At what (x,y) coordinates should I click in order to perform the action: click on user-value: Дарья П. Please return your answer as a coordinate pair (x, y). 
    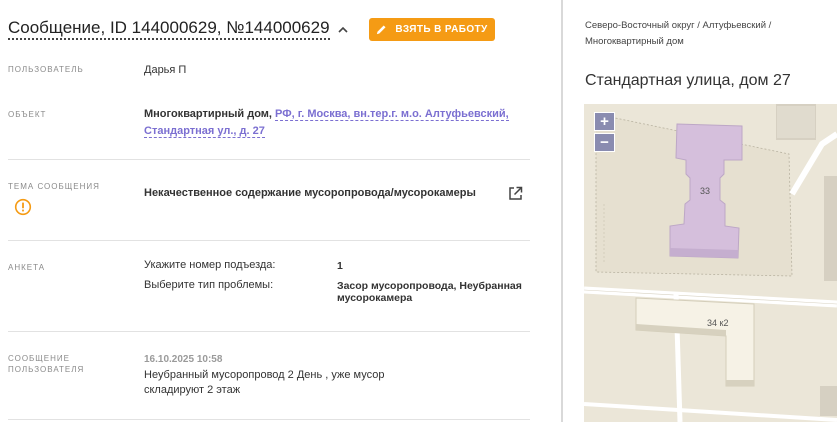
    Looking at the image, I should click on (165, 70).